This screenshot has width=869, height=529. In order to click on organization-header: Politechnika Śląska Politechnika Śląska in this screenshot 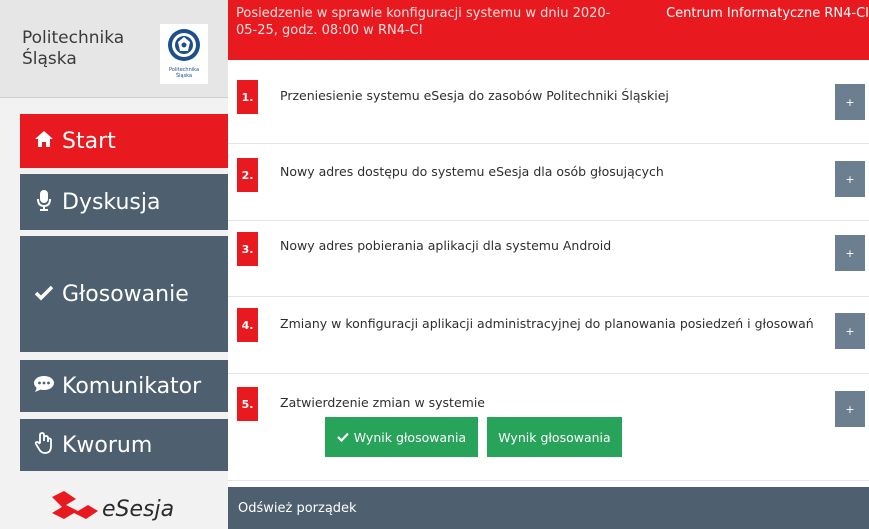, I will do `click(114, 49)`.